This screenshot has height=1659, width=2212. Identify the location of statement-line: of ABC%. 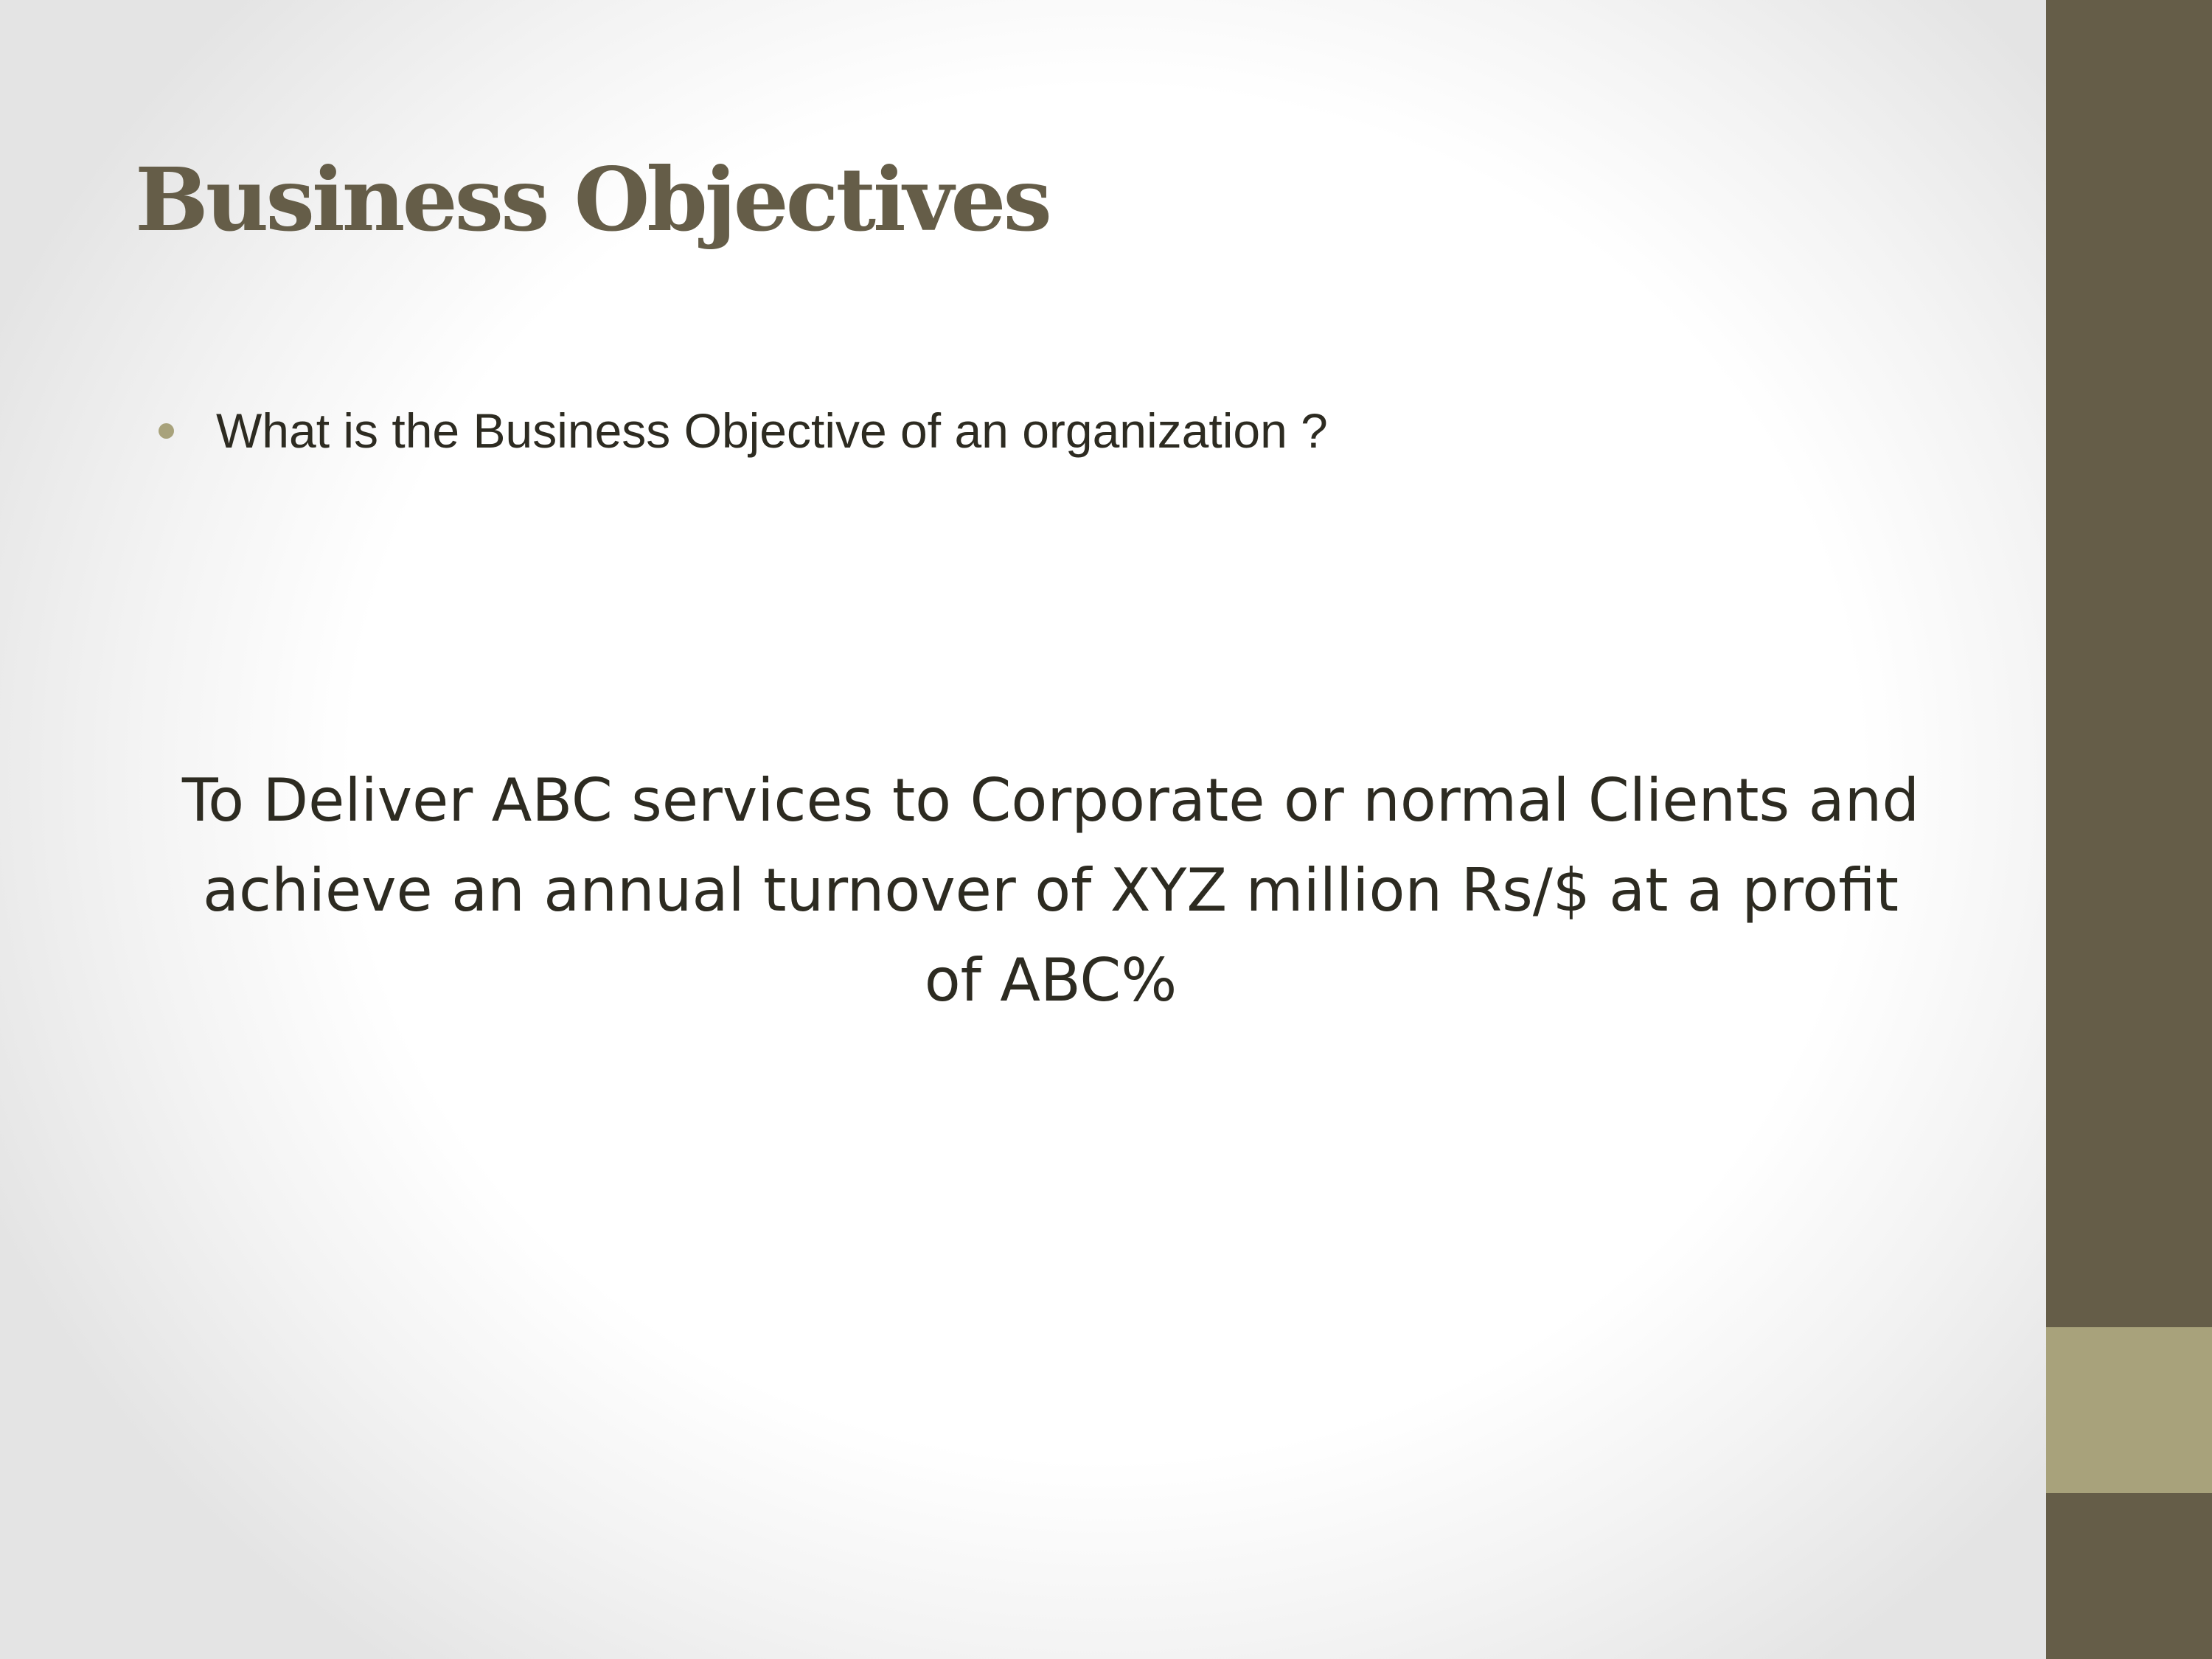
(1051, 980).